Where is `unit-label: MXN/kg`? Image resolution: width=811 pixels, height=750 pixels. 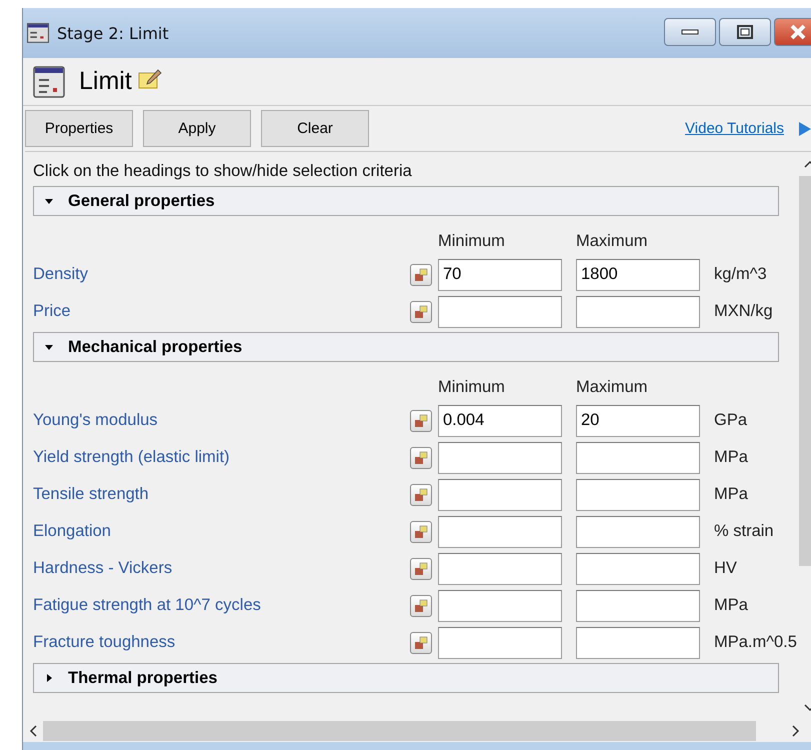
unit-label: MXN/kg is located at coordinates (744, 311).